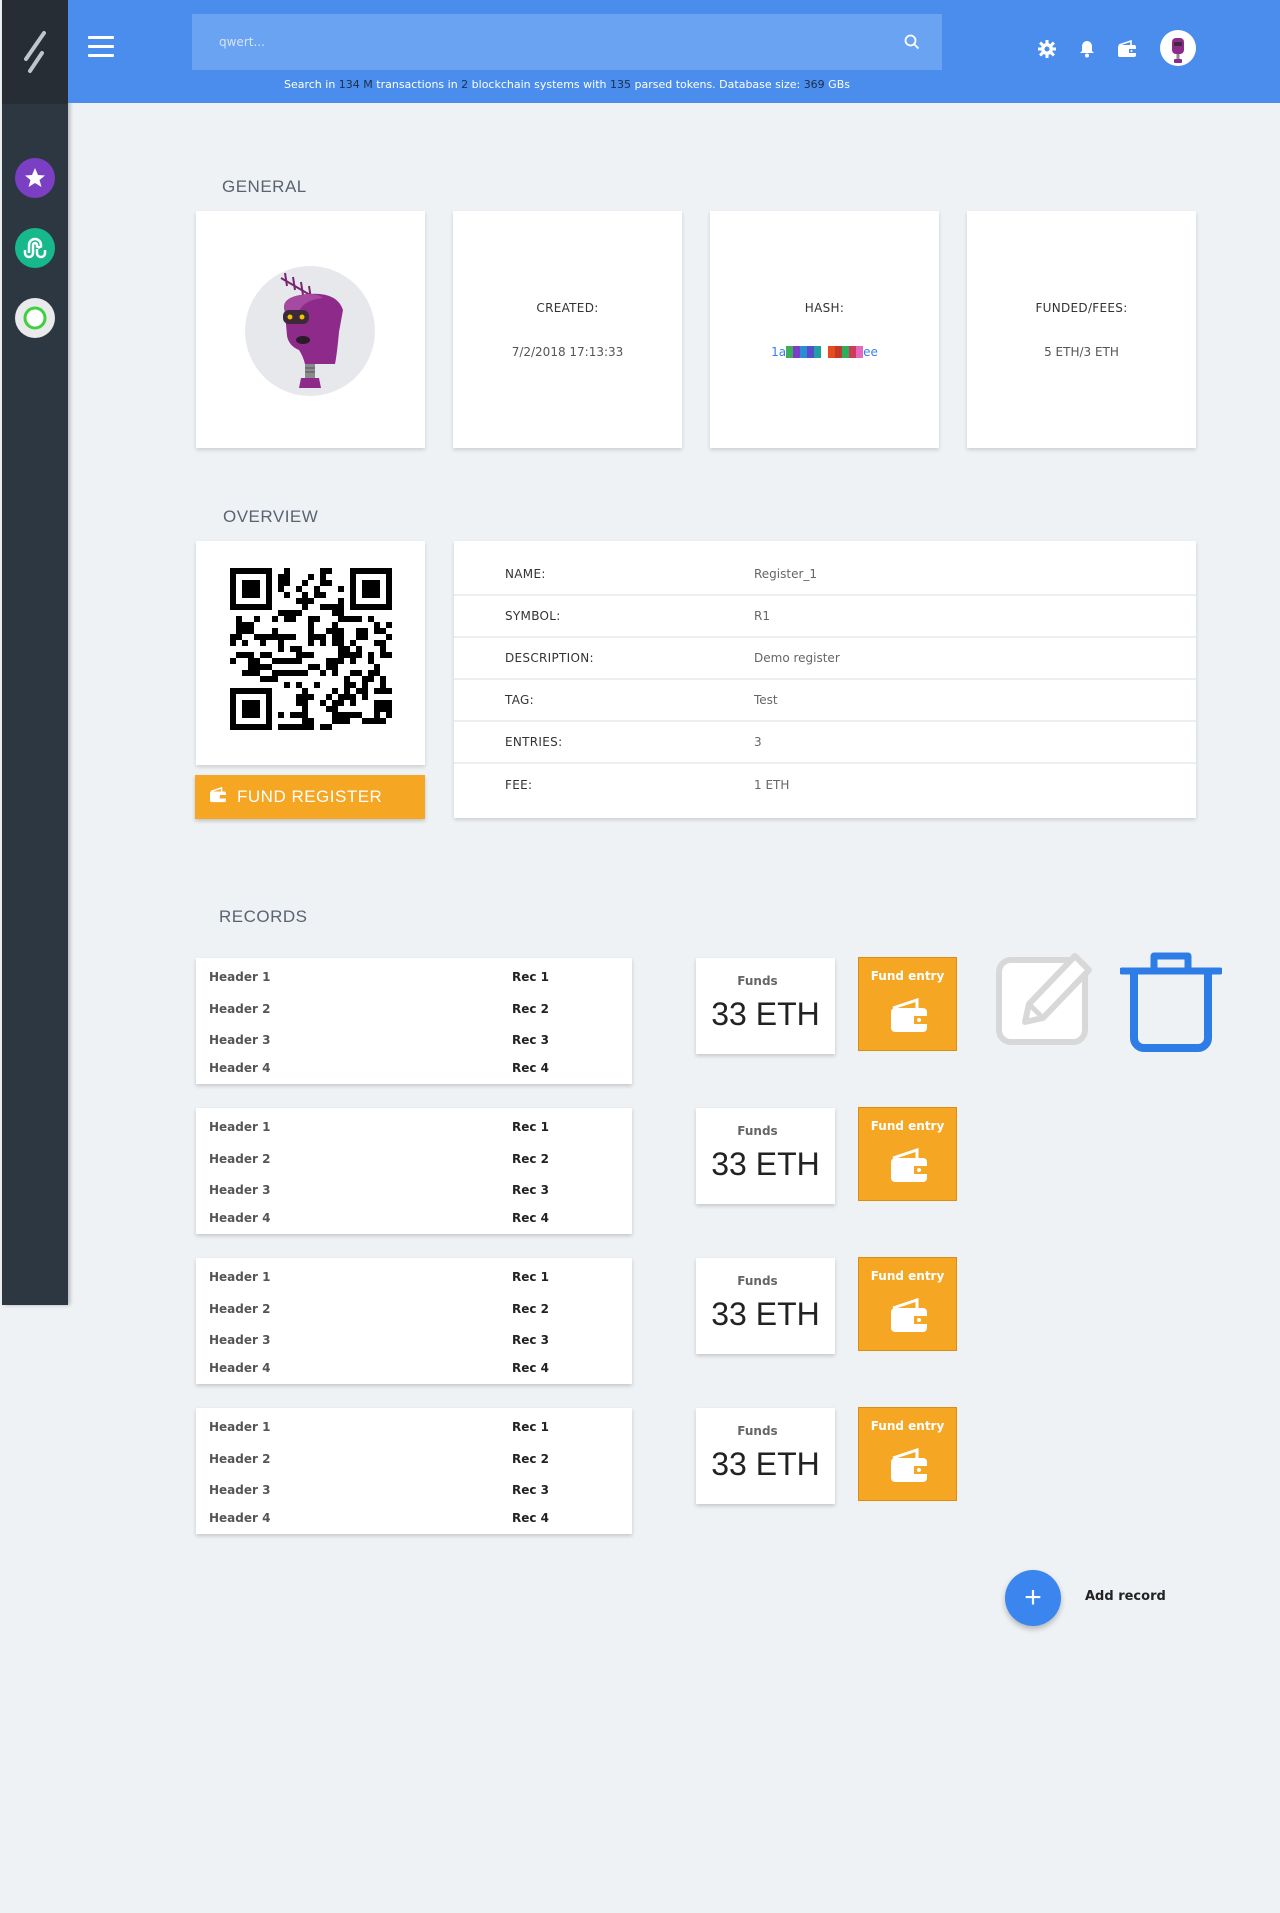 The image size is (1280, 1913). What do you see at coordinates (567, 351) in the screenshot?
I see `created-value: 7/2/2018 17:13:33` at bounding box center [567, 351].